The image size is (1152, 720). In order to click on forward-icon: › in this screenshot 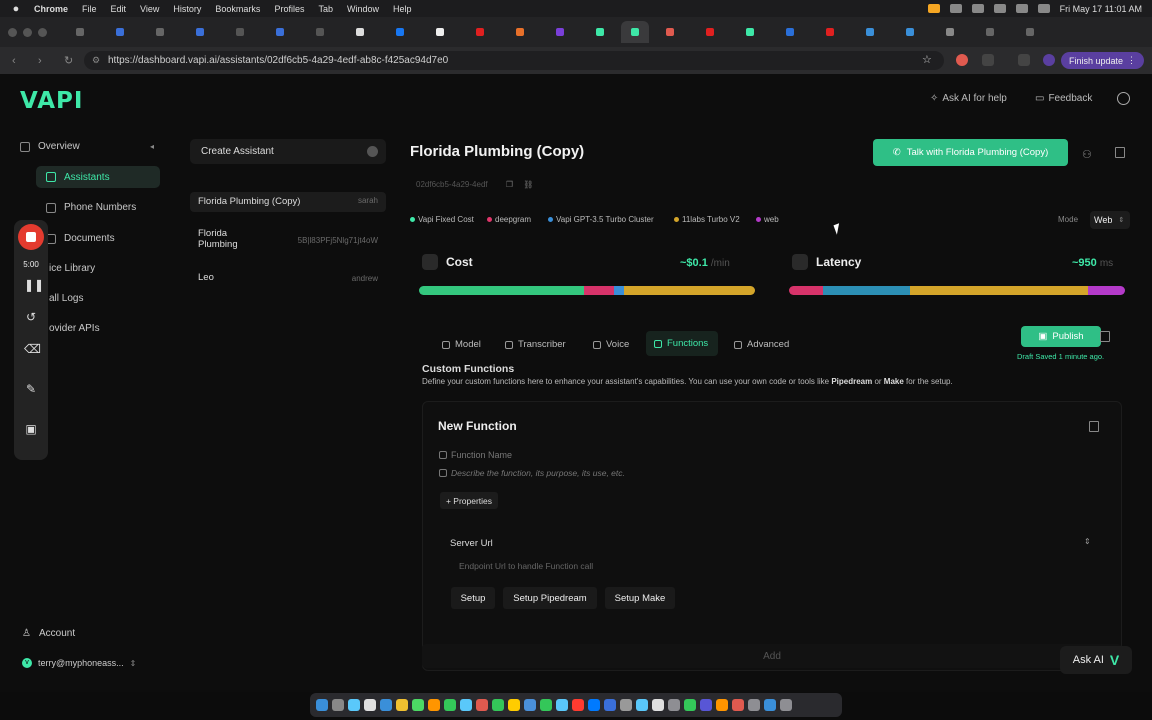, I will do `click(45, 61)`.